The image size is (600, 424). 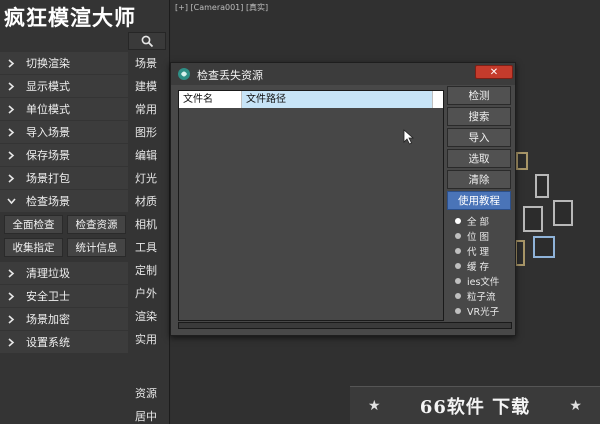 I want to click on category-link-outdoor: 户外, so click(x=146, y=293).